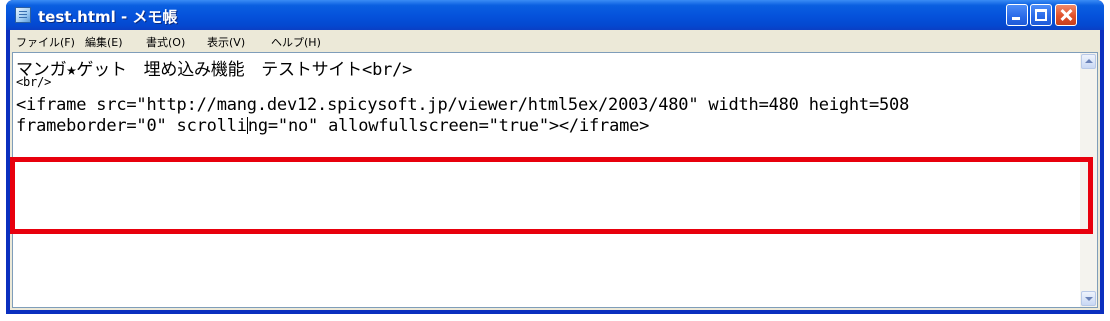  I want to click on menu-bar: ファイル(F) 編集(E) 書式(O) 表示(V) ヘルプ(H), so click(555, 41).